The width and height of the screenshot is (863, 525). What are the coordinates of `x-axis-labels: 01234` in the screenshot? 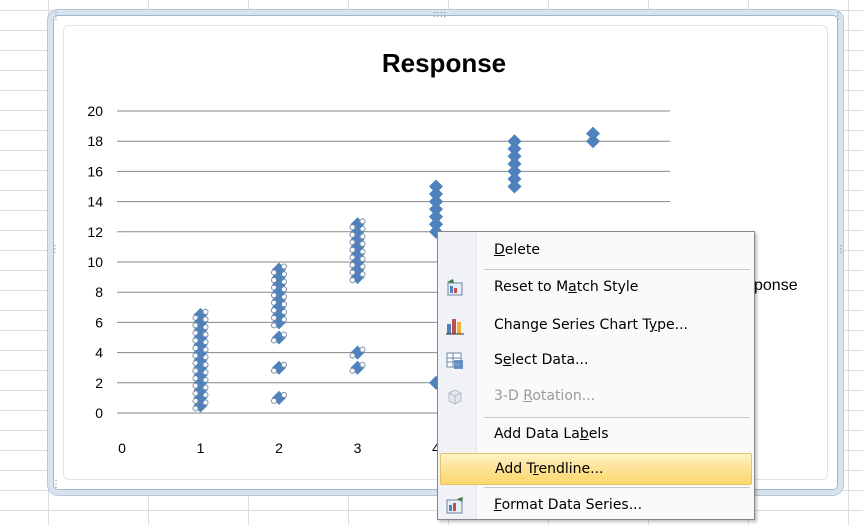 It's located at (279, 448).